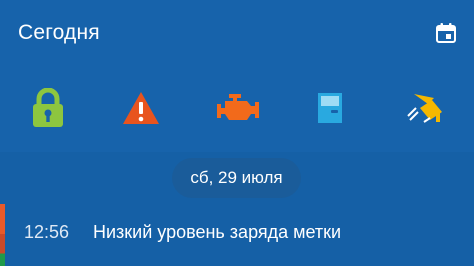 Image resolution: width=474 pixels, height=266 pixels. I want to click on car-door-icon, so click(330, 108).